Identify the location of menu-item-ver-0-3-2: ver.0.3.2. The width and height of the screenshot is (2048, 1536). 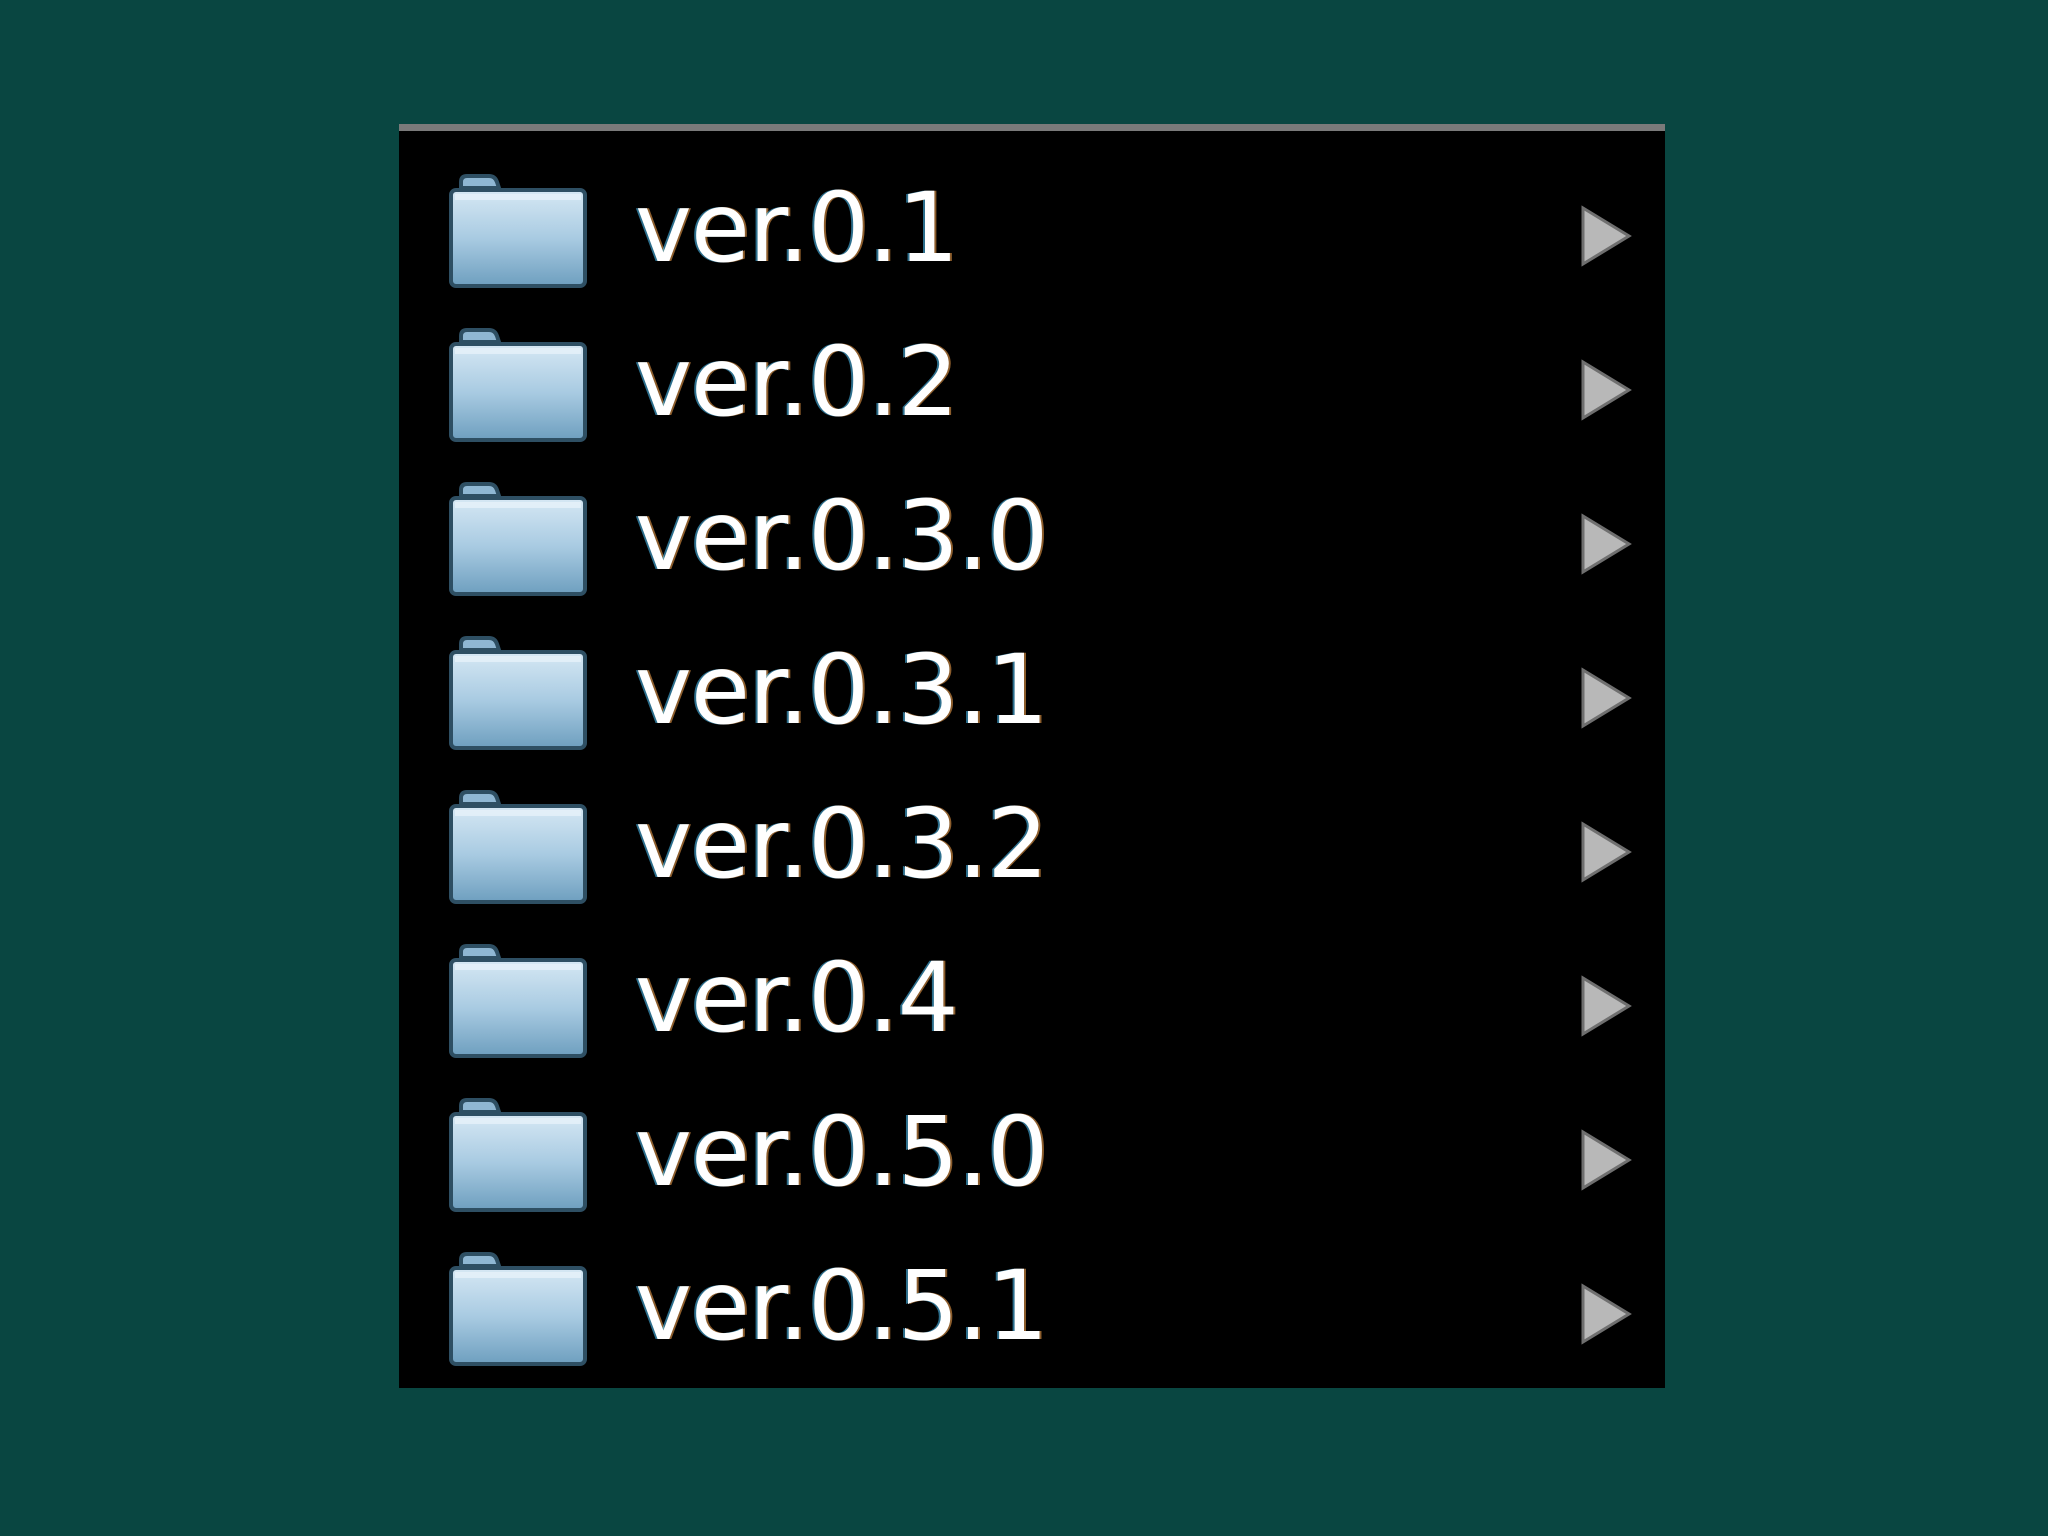
(1032, 849).